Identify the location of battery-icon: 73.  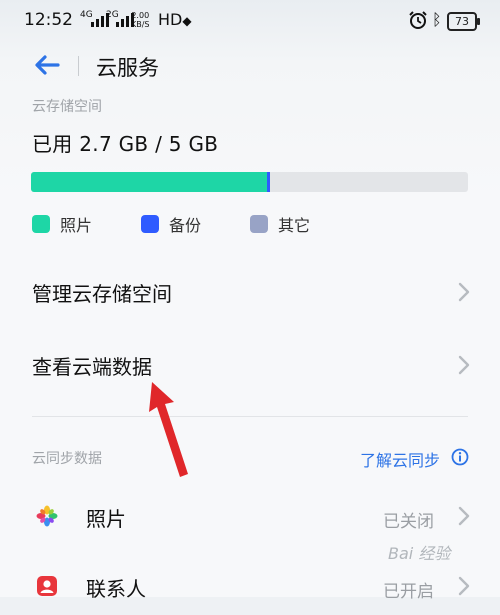
(463, 21).